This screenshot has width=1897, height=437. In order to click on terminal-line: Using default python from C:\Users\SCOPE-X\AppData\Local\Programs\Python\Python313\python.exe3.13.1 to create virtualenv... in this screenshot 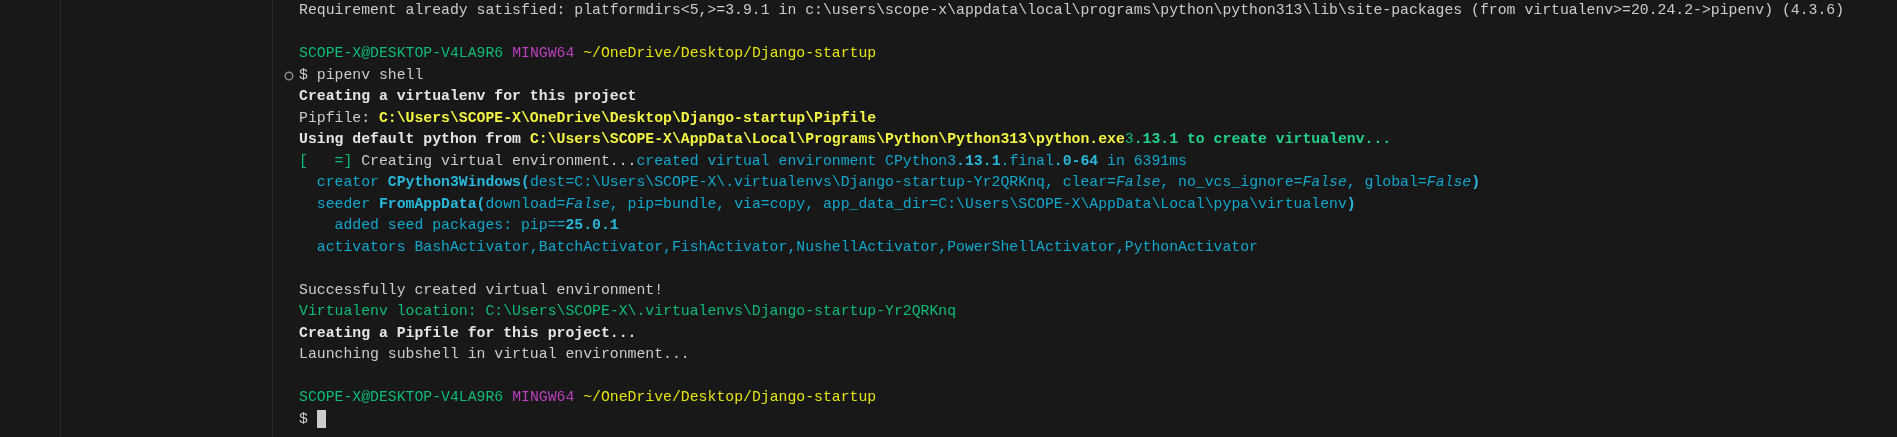, I will do `click(845, 139)`.